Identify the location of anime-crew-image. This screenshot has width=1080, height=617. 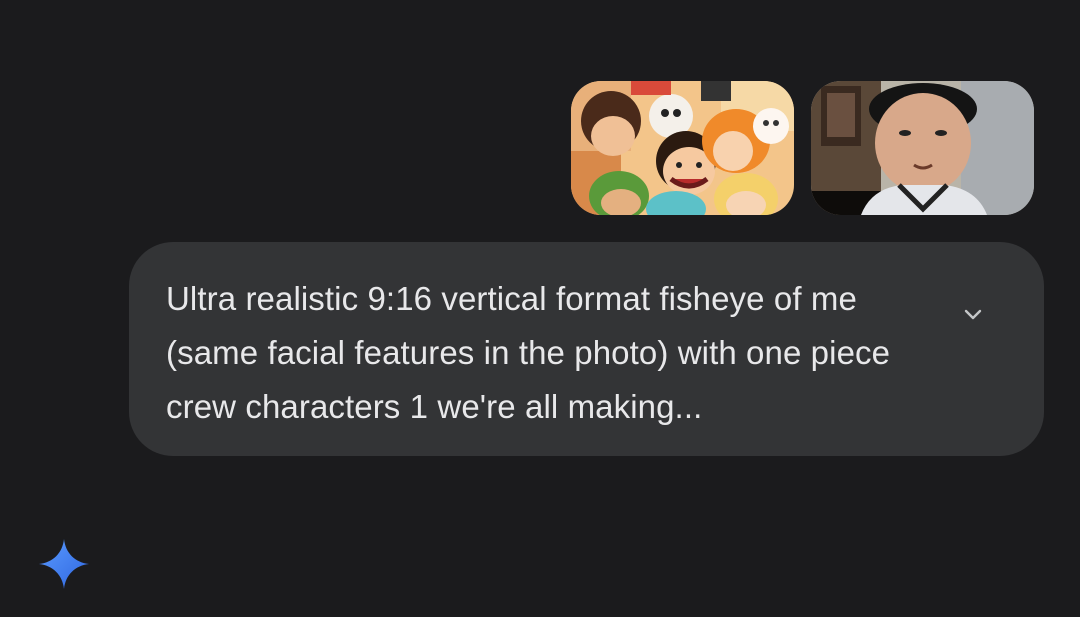
(682, 148).